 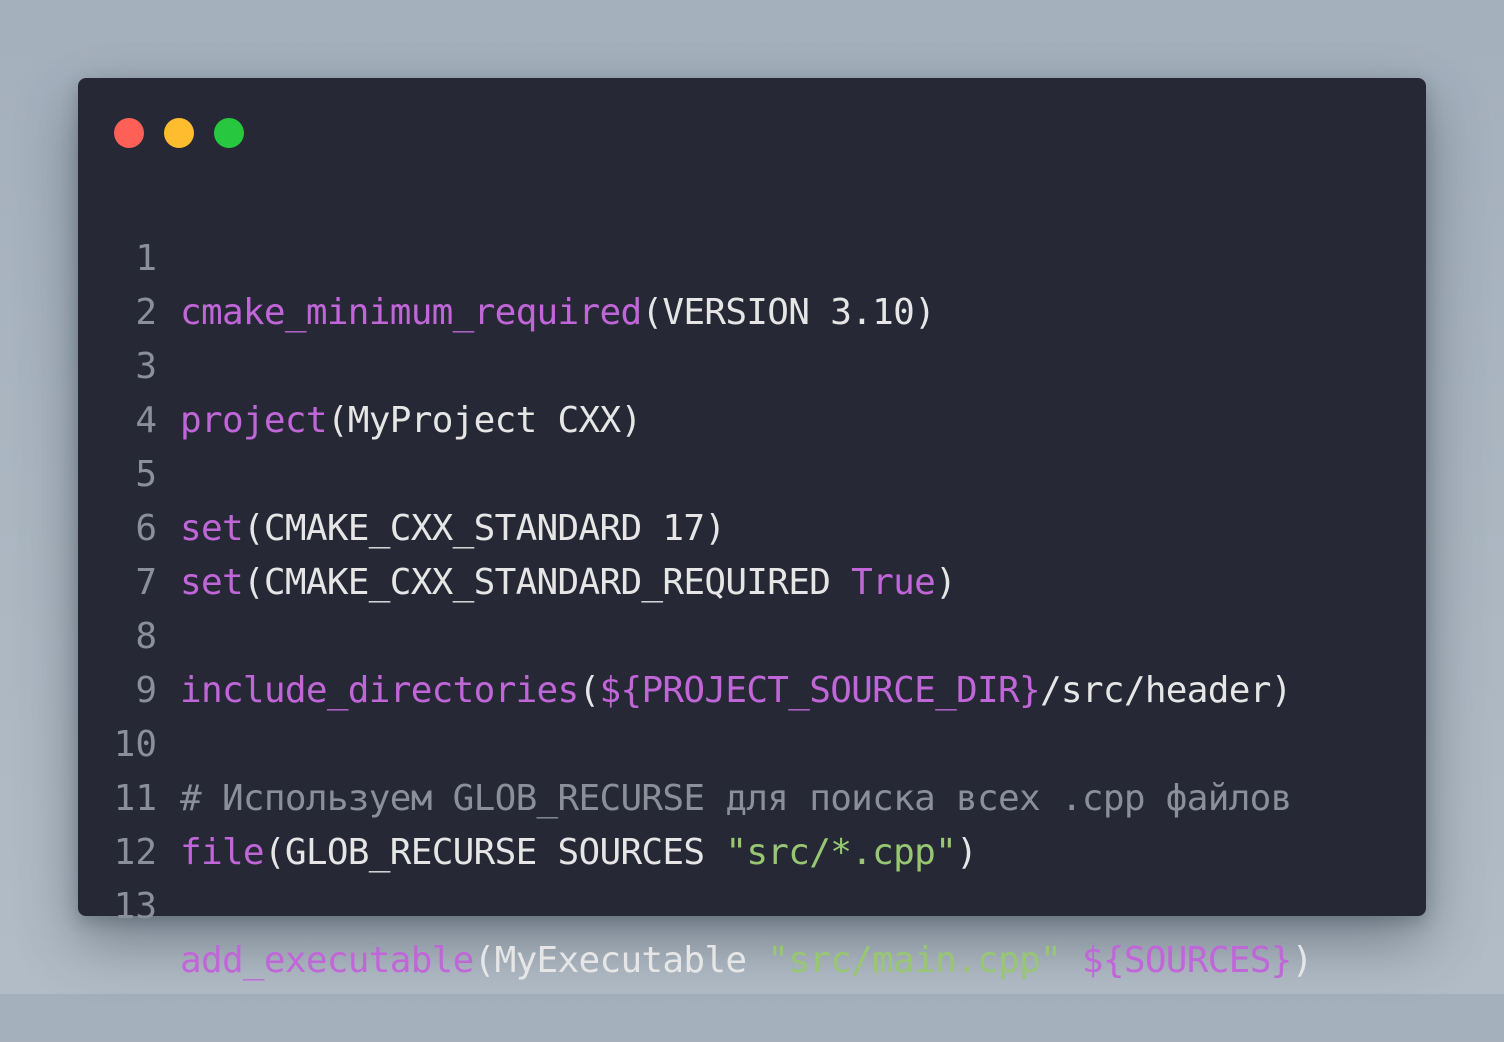 What do you see at coordinates (327, 960) in the screenshot?
I see `code-token: add_executable` at bounding box center [327, 960].